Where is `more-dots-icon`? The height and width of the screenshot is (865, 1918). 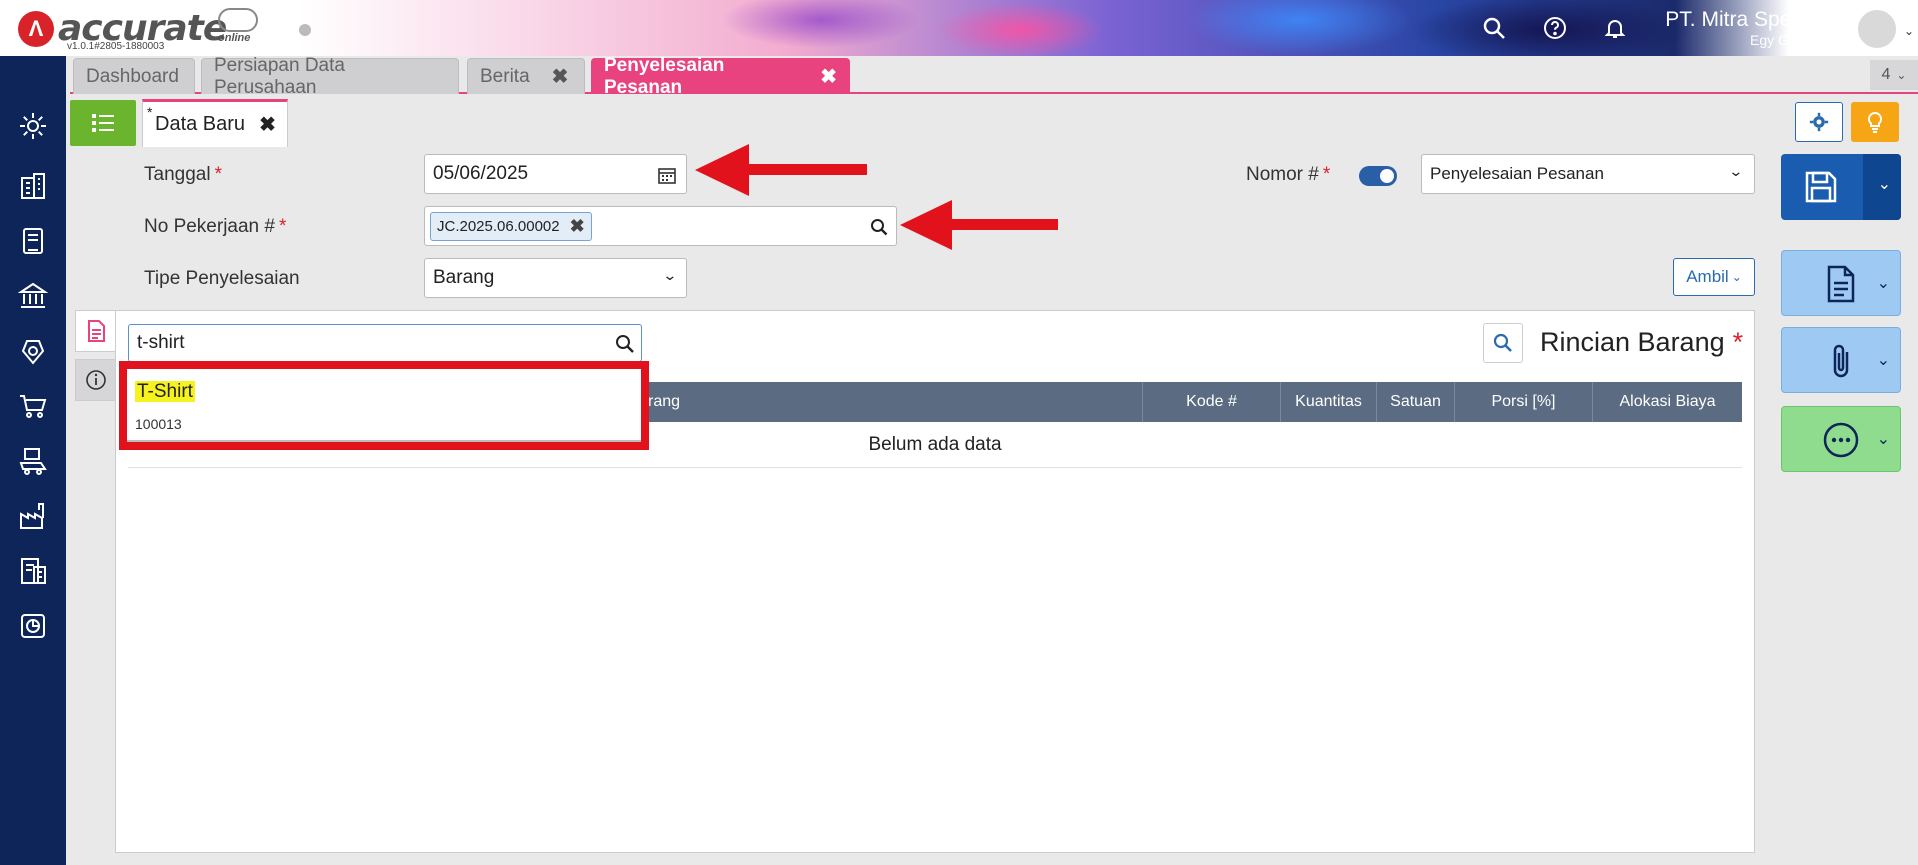 more-dots-icon is located at coordinates (1841, 440).